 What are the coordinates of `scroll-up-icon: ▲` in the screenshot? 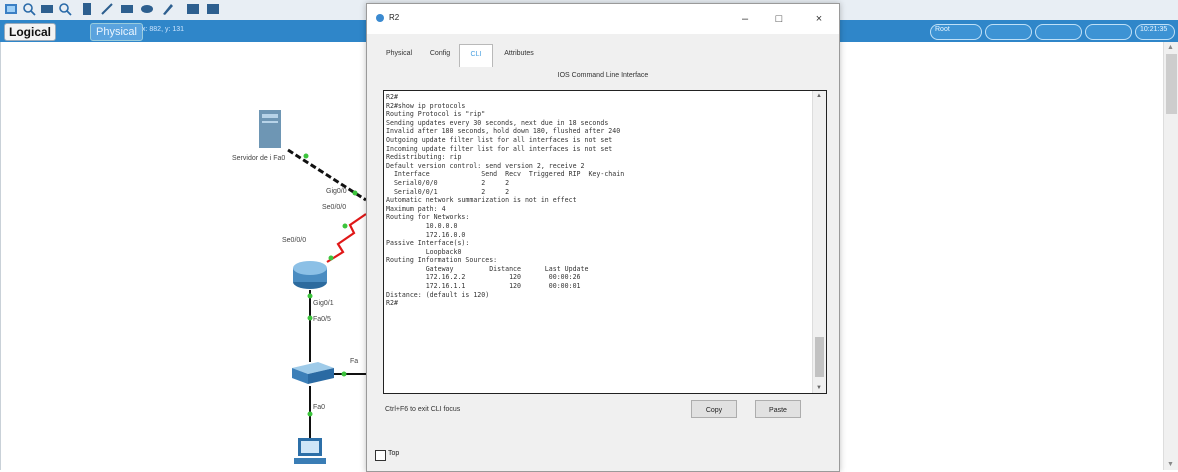 It's located at (819, 96).